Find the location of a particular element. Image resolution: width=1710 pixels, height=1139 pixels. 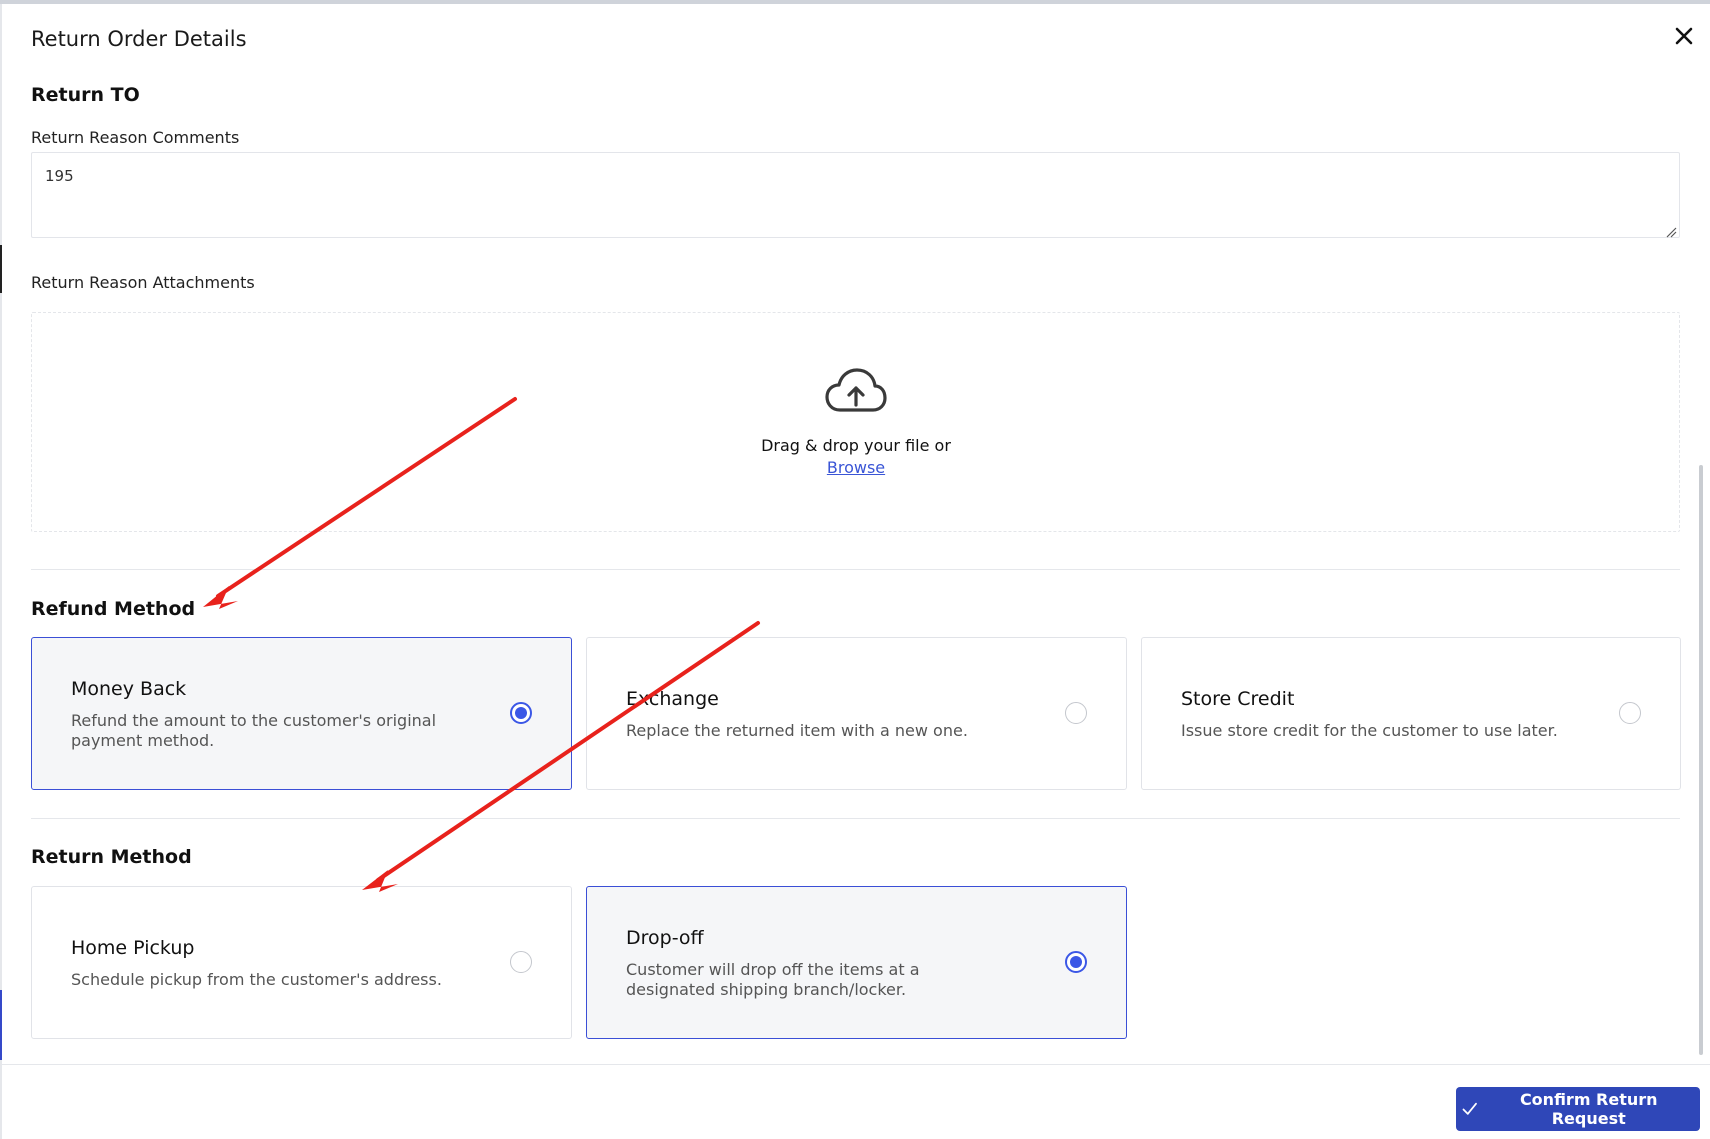

refund-method-heading: Refund Method is located at coordinates (113, 609).